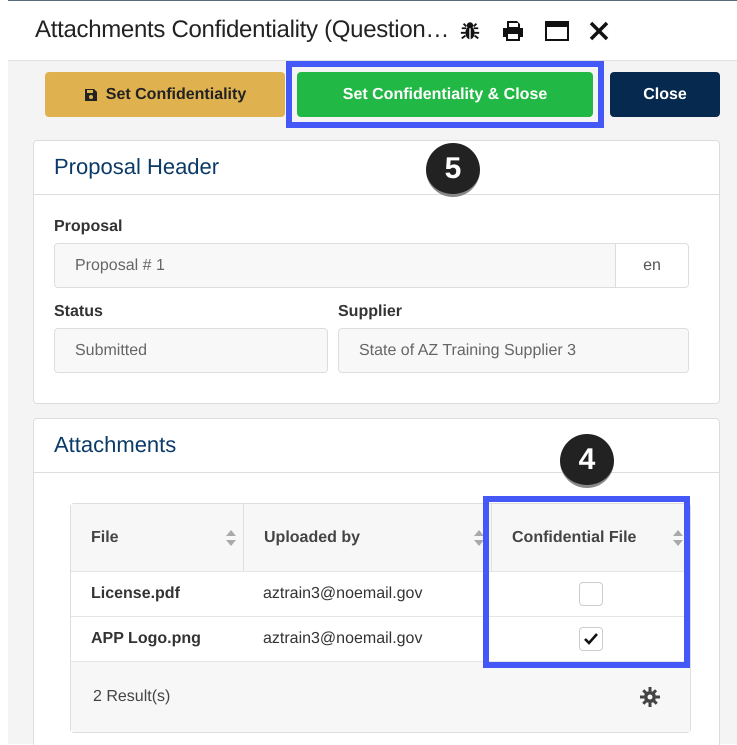  Describe the element at coordinates (335, 265) in the screenshot. I see `proposal-field: Proposal # 1` at that location.